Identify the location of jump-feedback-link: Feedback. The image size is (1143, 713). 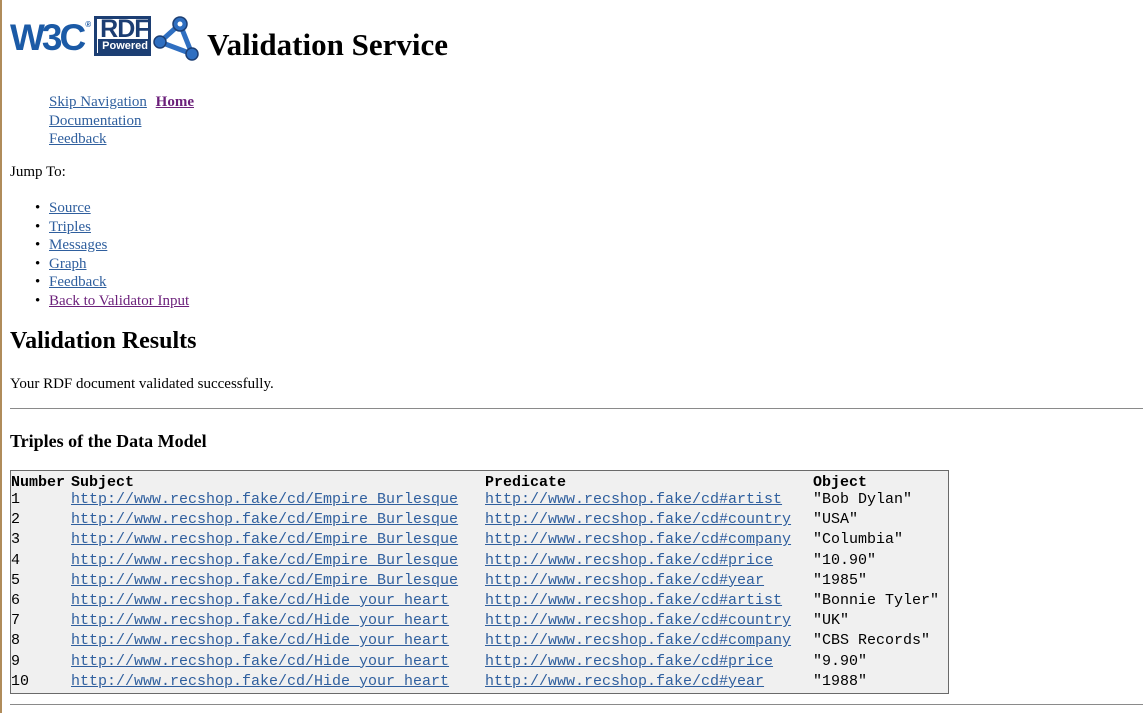
(77, 282).